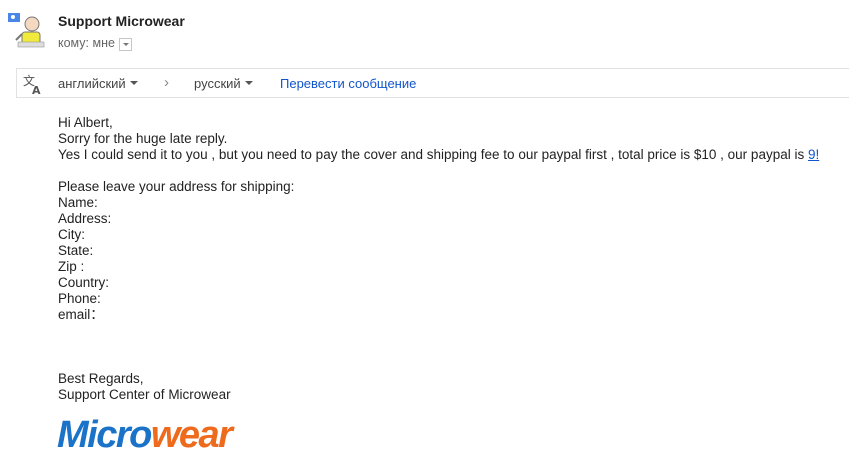  What do you see at coordinates (166, 82) in the screenshot?
I see `arrow-right-icon: ›` at bounding box center [166, 82].